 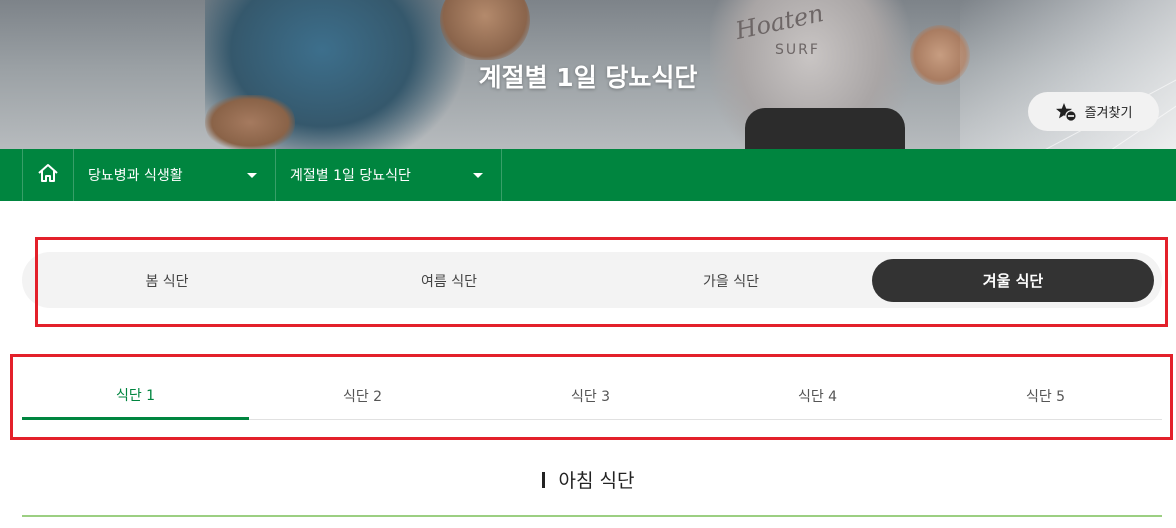 I want to click on hero-photo-arm, so click(x=250, y=122).